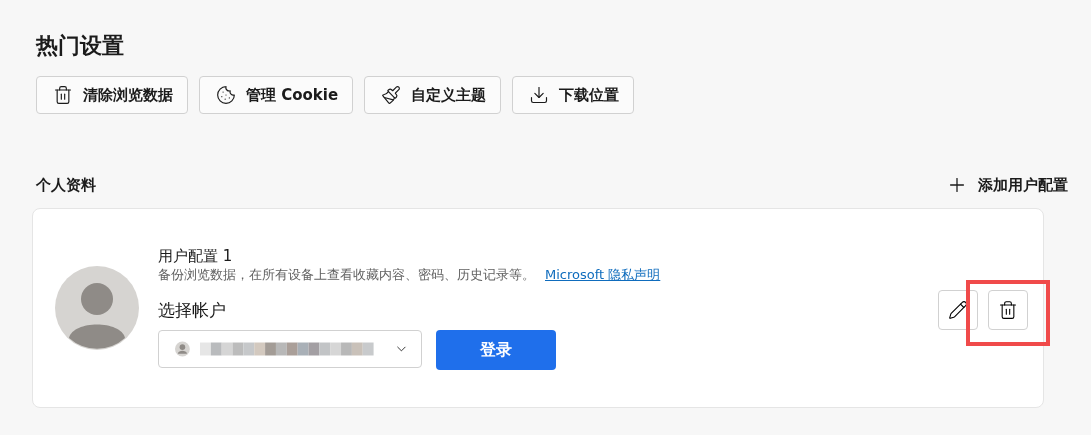 The image size is (1091, 435). What do you see at coordinates (573, 95) in the screenshot?
I see `quick-action-button: 下载位置` at bounding box center [573, 95].